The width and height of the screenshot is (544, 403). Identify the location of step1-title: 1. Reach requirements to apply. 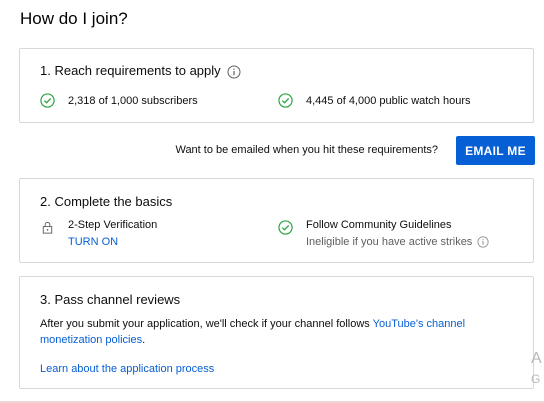
(140, 71).